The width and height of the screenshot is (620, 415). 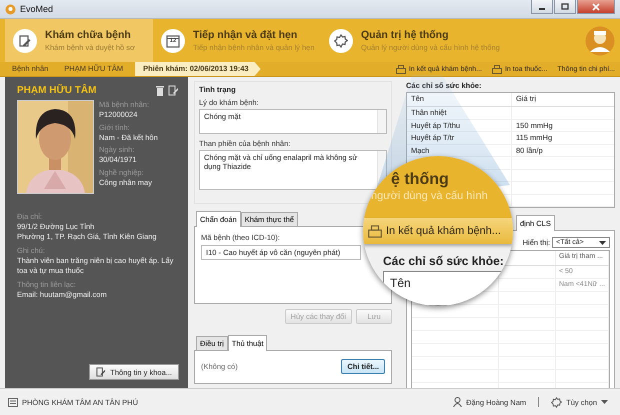 What do you see at coordinates (10, 9) in the screenshot?
I see `app-logo-icon` at bounding box center [10, 9].